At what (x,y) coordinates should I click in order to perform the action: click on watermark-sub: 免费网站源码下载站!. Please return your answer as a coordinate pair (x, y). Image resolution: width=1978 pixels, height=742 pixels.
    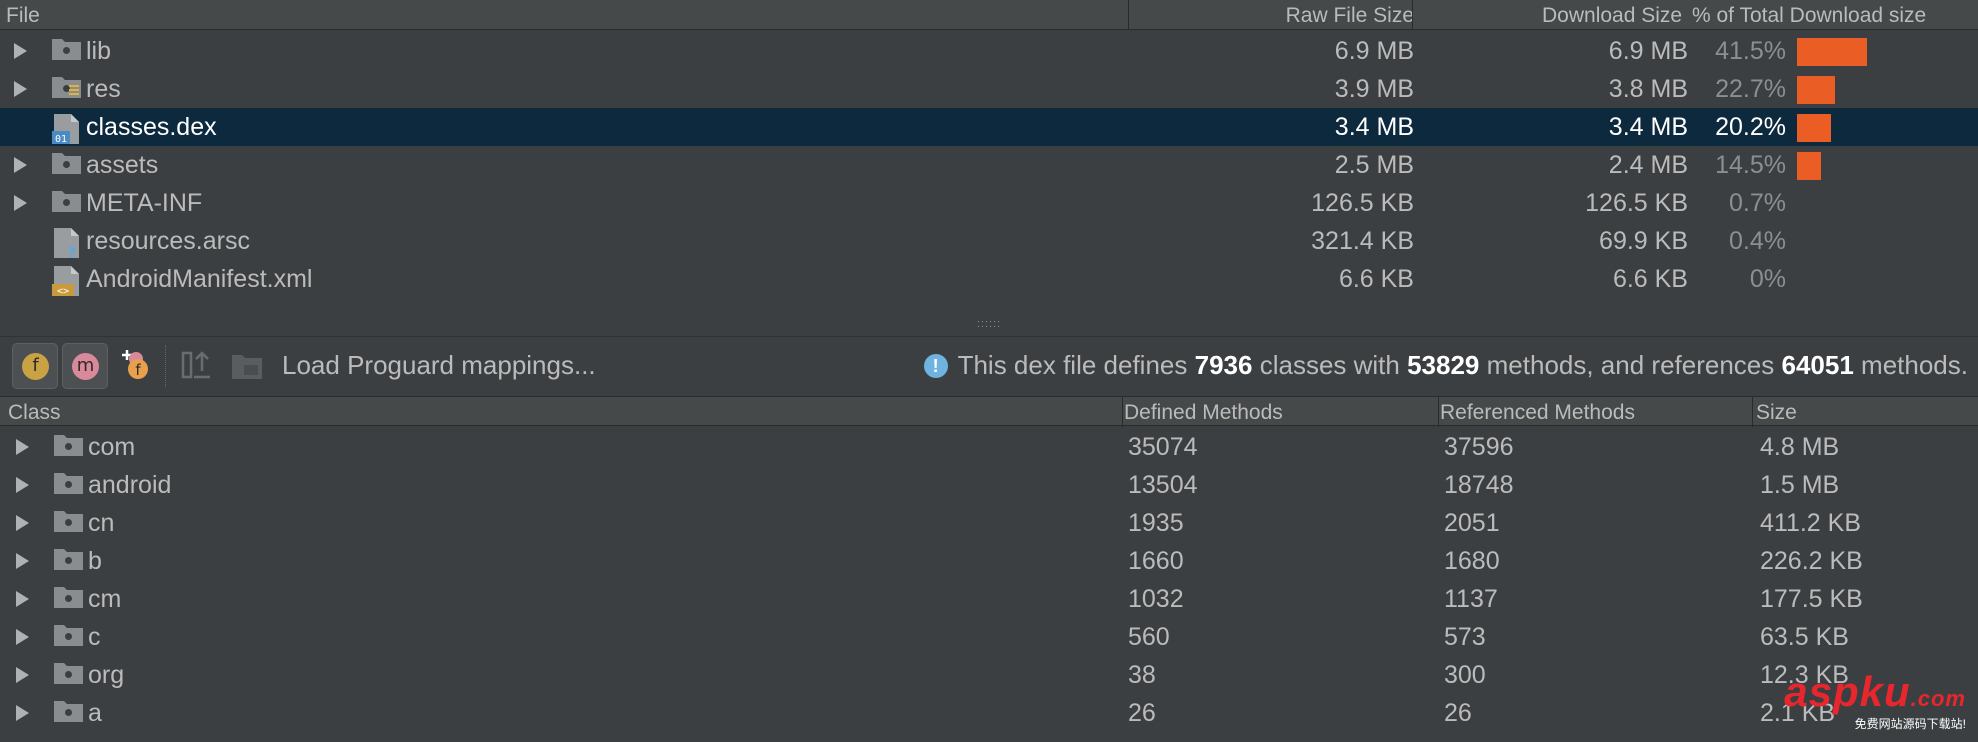
    Looking at the image, I should click on (1910, 724).